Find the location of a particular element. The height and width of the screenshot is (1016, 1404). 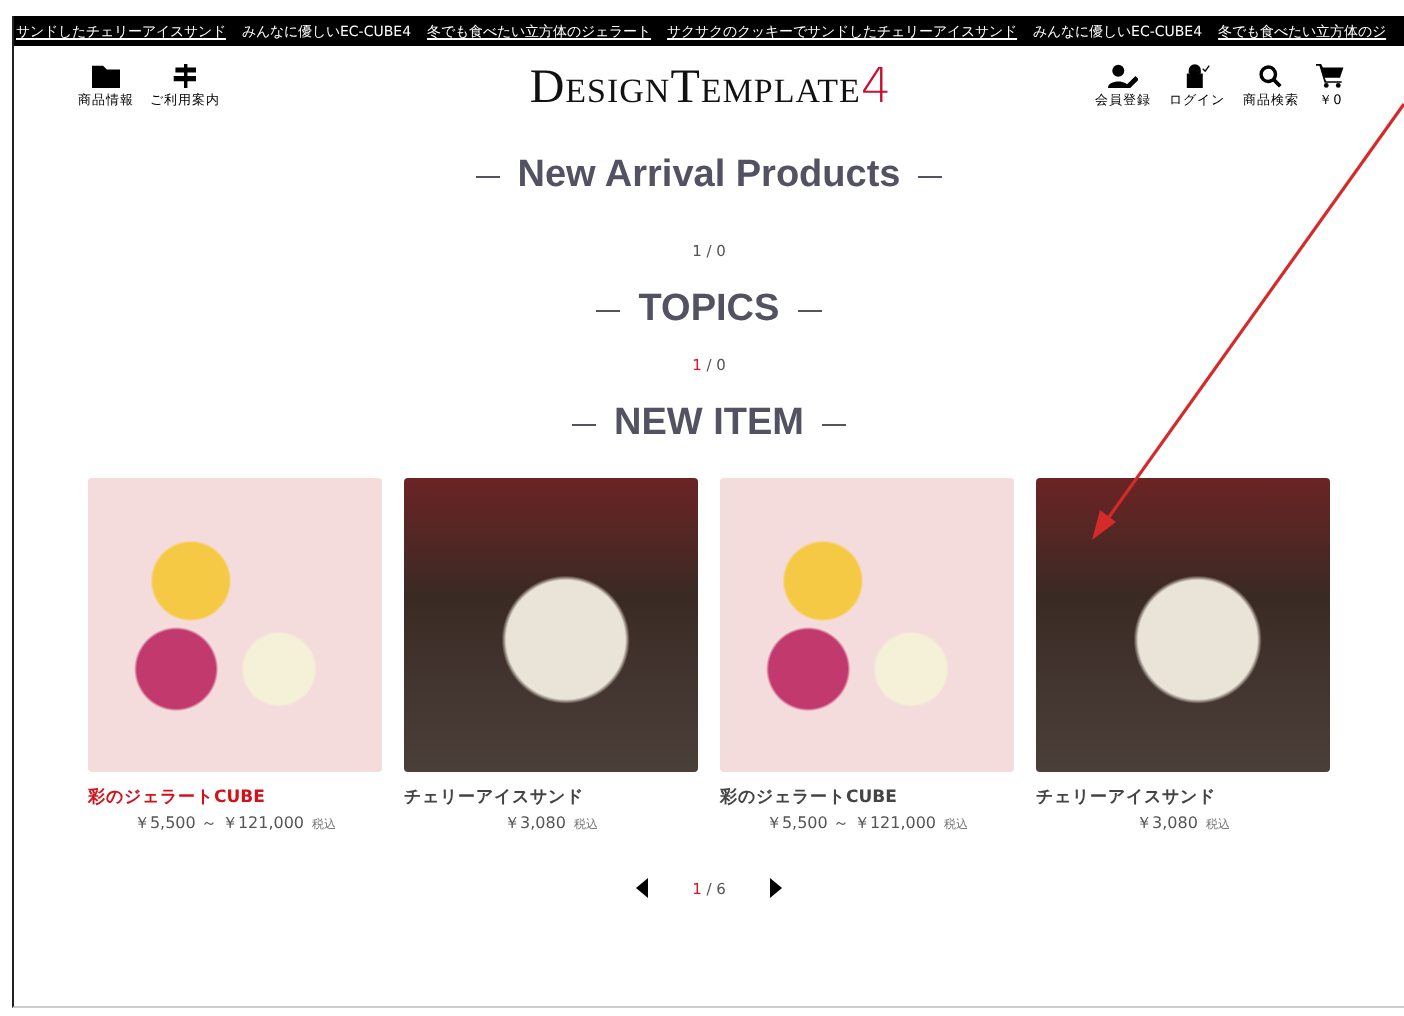

previous-arrow-icon is located at coordinates (642, 888).